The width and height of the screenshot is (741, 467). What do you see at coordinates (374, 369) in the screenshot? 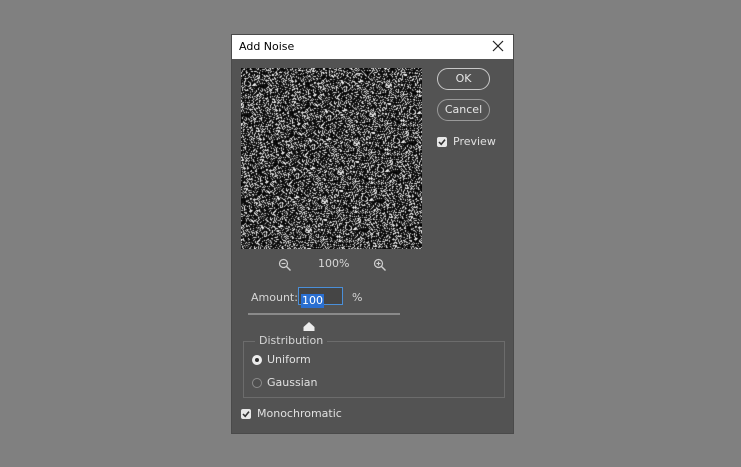
I see `distribution-group` at bounding box center [374, 369].